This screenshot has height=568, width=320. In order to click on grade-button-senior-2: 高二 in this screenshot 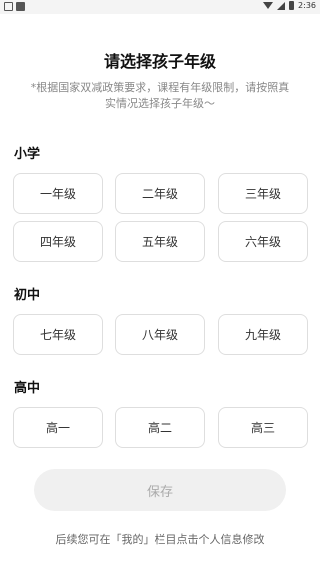, I will do `click(160, 427)`.